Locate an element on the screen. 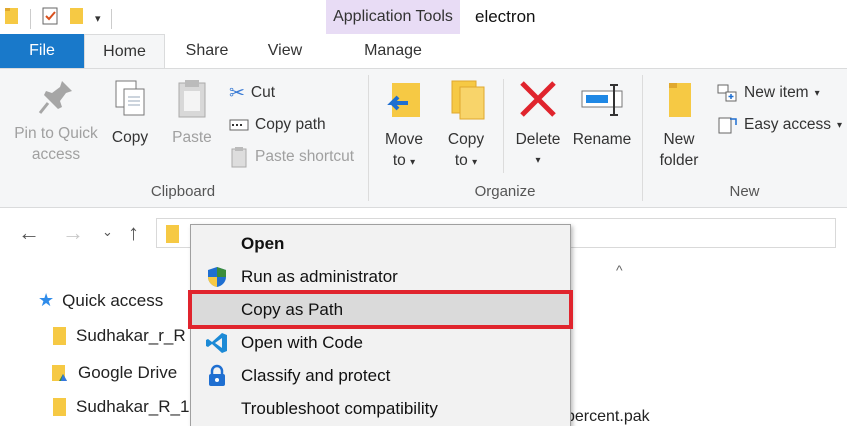 This screenshot has width=847, height=426. delete-label: Delete is located at coordinates (538, 139).